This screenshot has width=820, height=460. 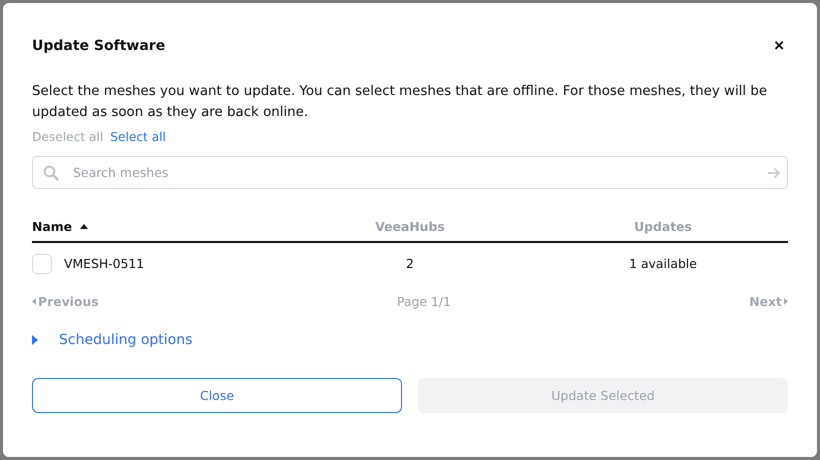 I want to click on select-link: Select all, so click(x=138, y=137).